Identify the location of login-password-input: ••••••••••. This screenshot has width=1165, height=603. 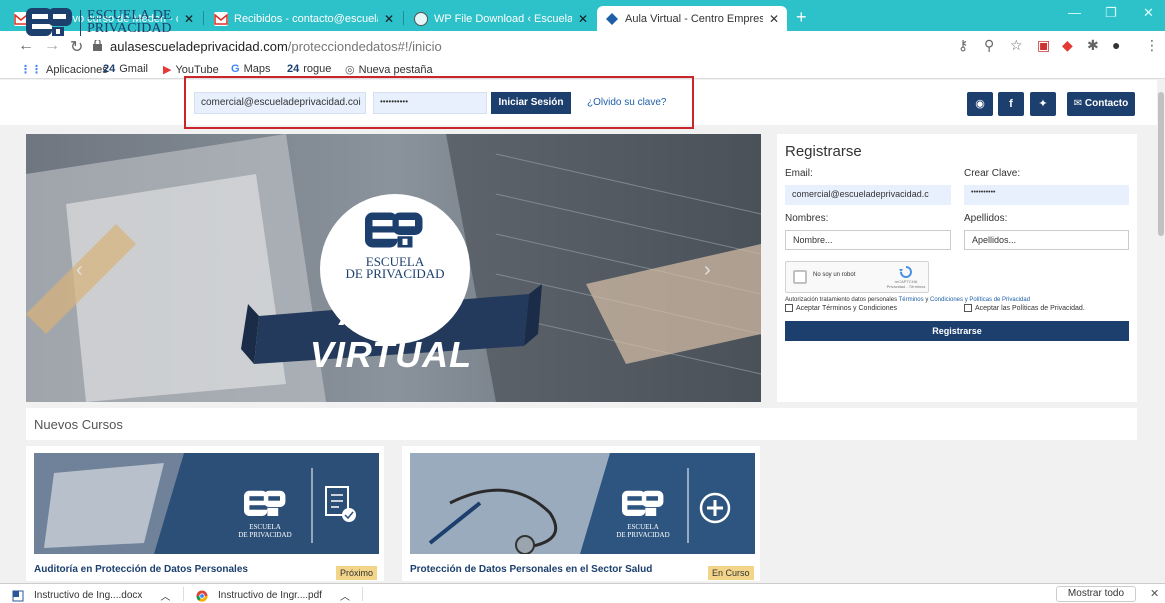
(430, 103).